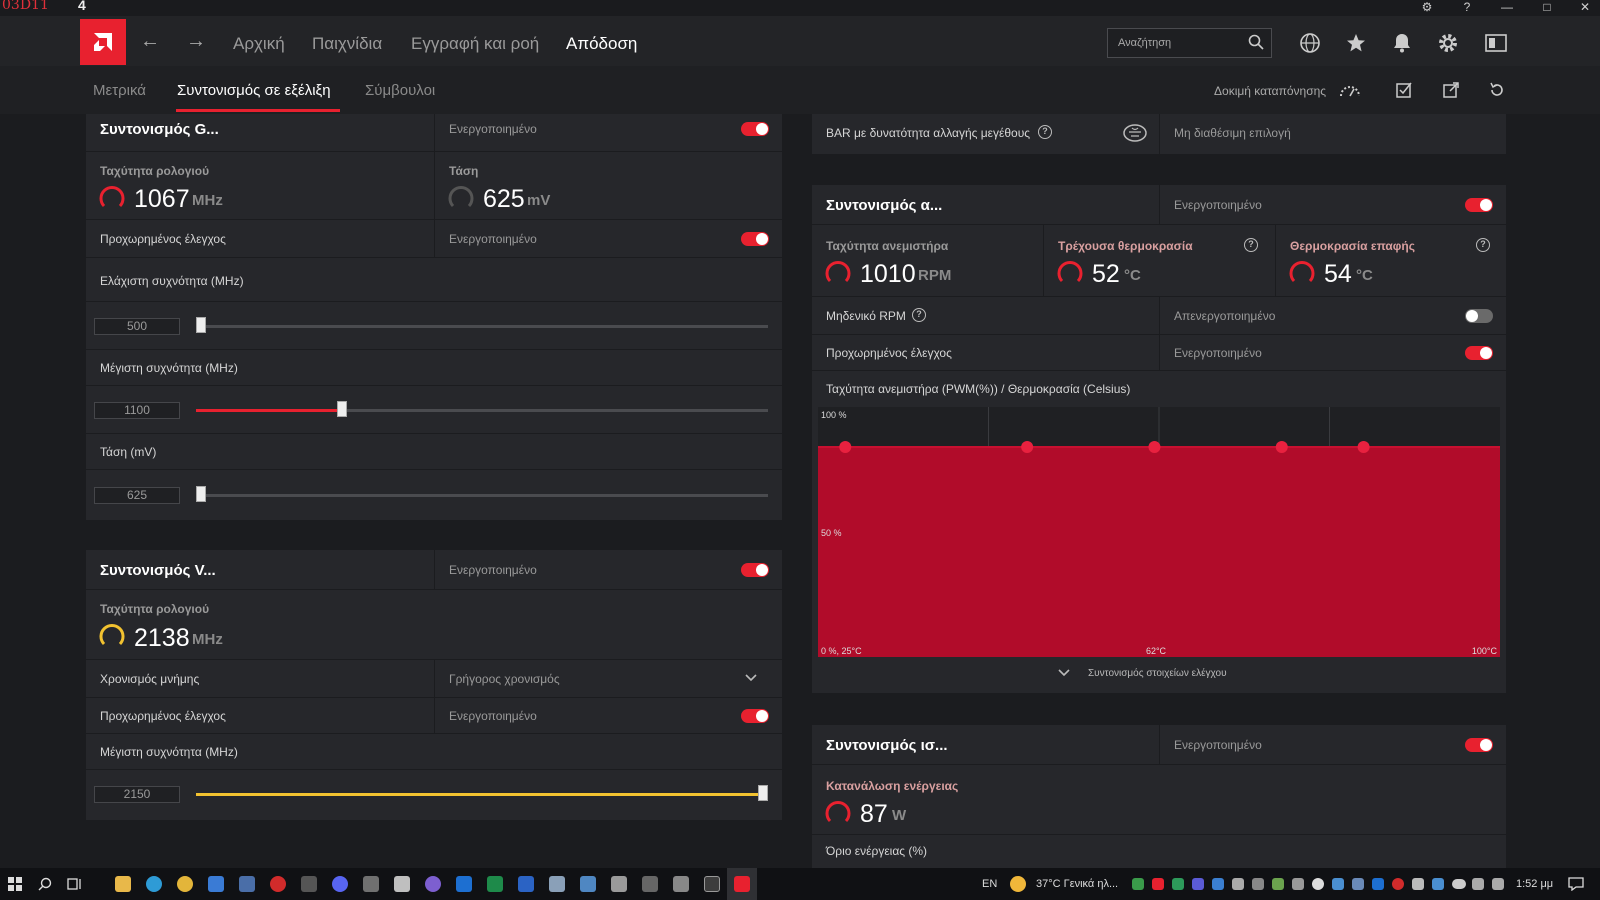 Image resolution: width=1600 pixels, height=900 pixels. I want to click on network-icon, so click(1478, 884).